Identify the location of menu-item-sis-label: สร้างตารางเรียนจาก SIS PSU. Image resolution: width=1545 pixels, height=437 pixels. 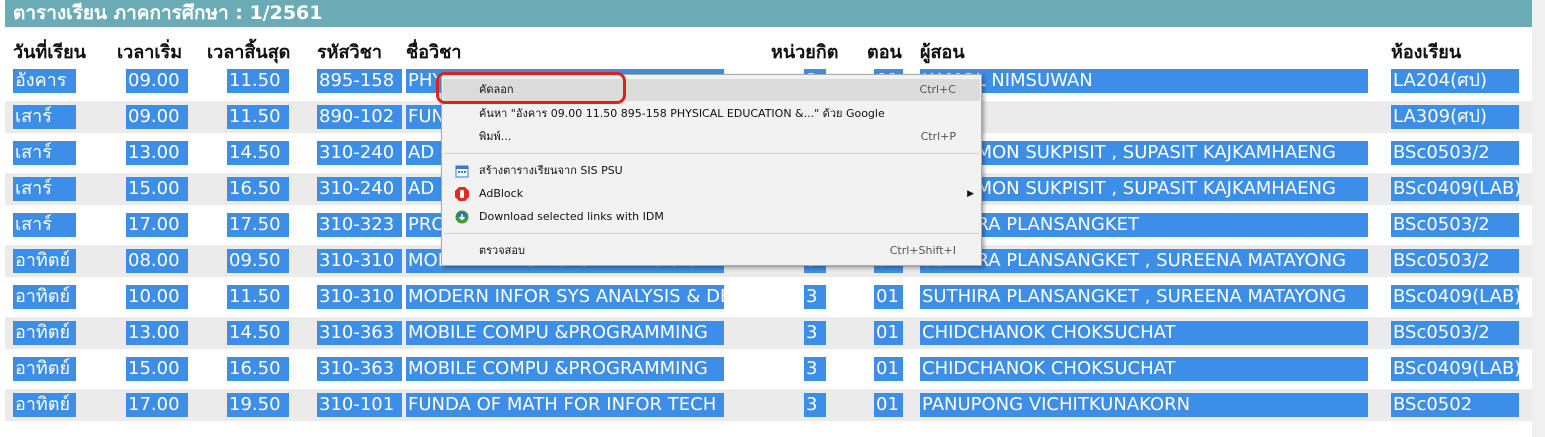
(551, 170).